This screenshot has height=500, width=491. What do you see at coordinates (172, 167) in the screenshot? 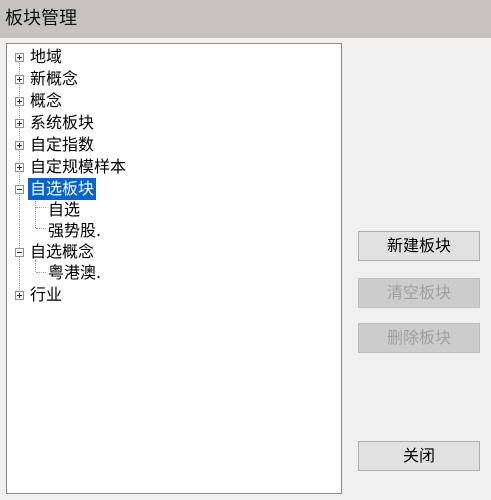
I see `tree-node: 自定规模样本` at bounding box center [172, 167].